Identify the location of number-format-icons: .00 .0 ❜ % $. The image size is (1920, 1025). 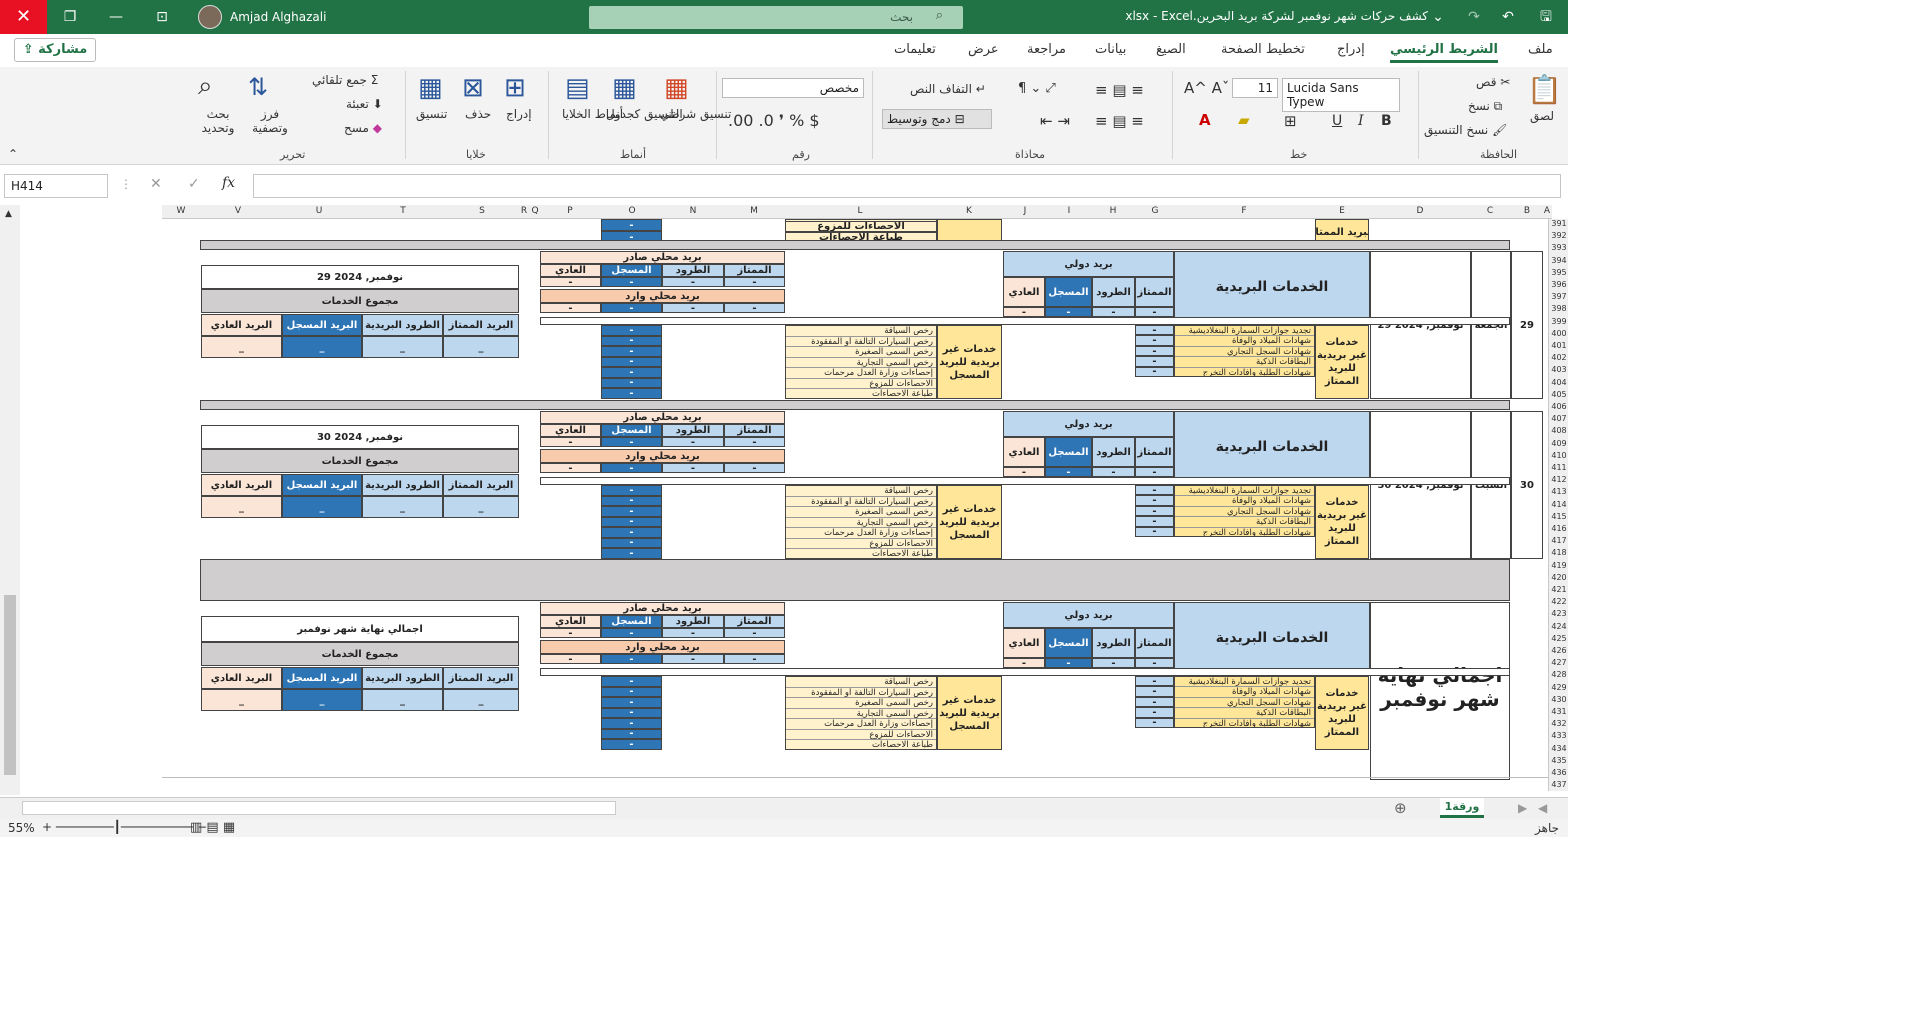
(774, 120).